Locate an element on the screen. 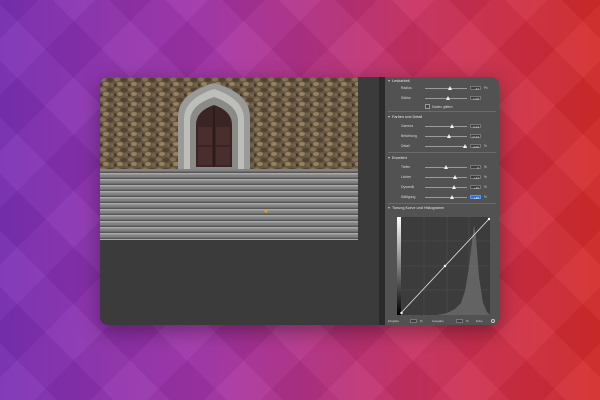 The height and width of the screenshot is (400, 600). section-erweitert-header: Erweitert is located at coordinates (397, 157).